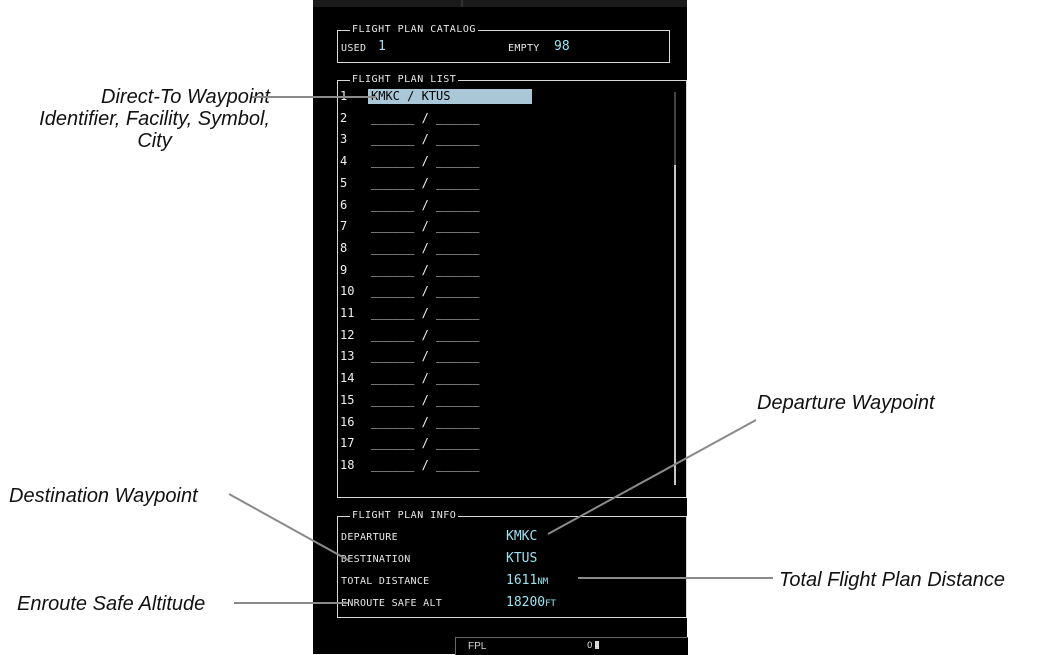 The width and height of the screenshot is (1037, 655). Describe the element at coordinates (505, 161) in the screenshot. I see `flight-plan-row: 4 ______ / ______` at that location.